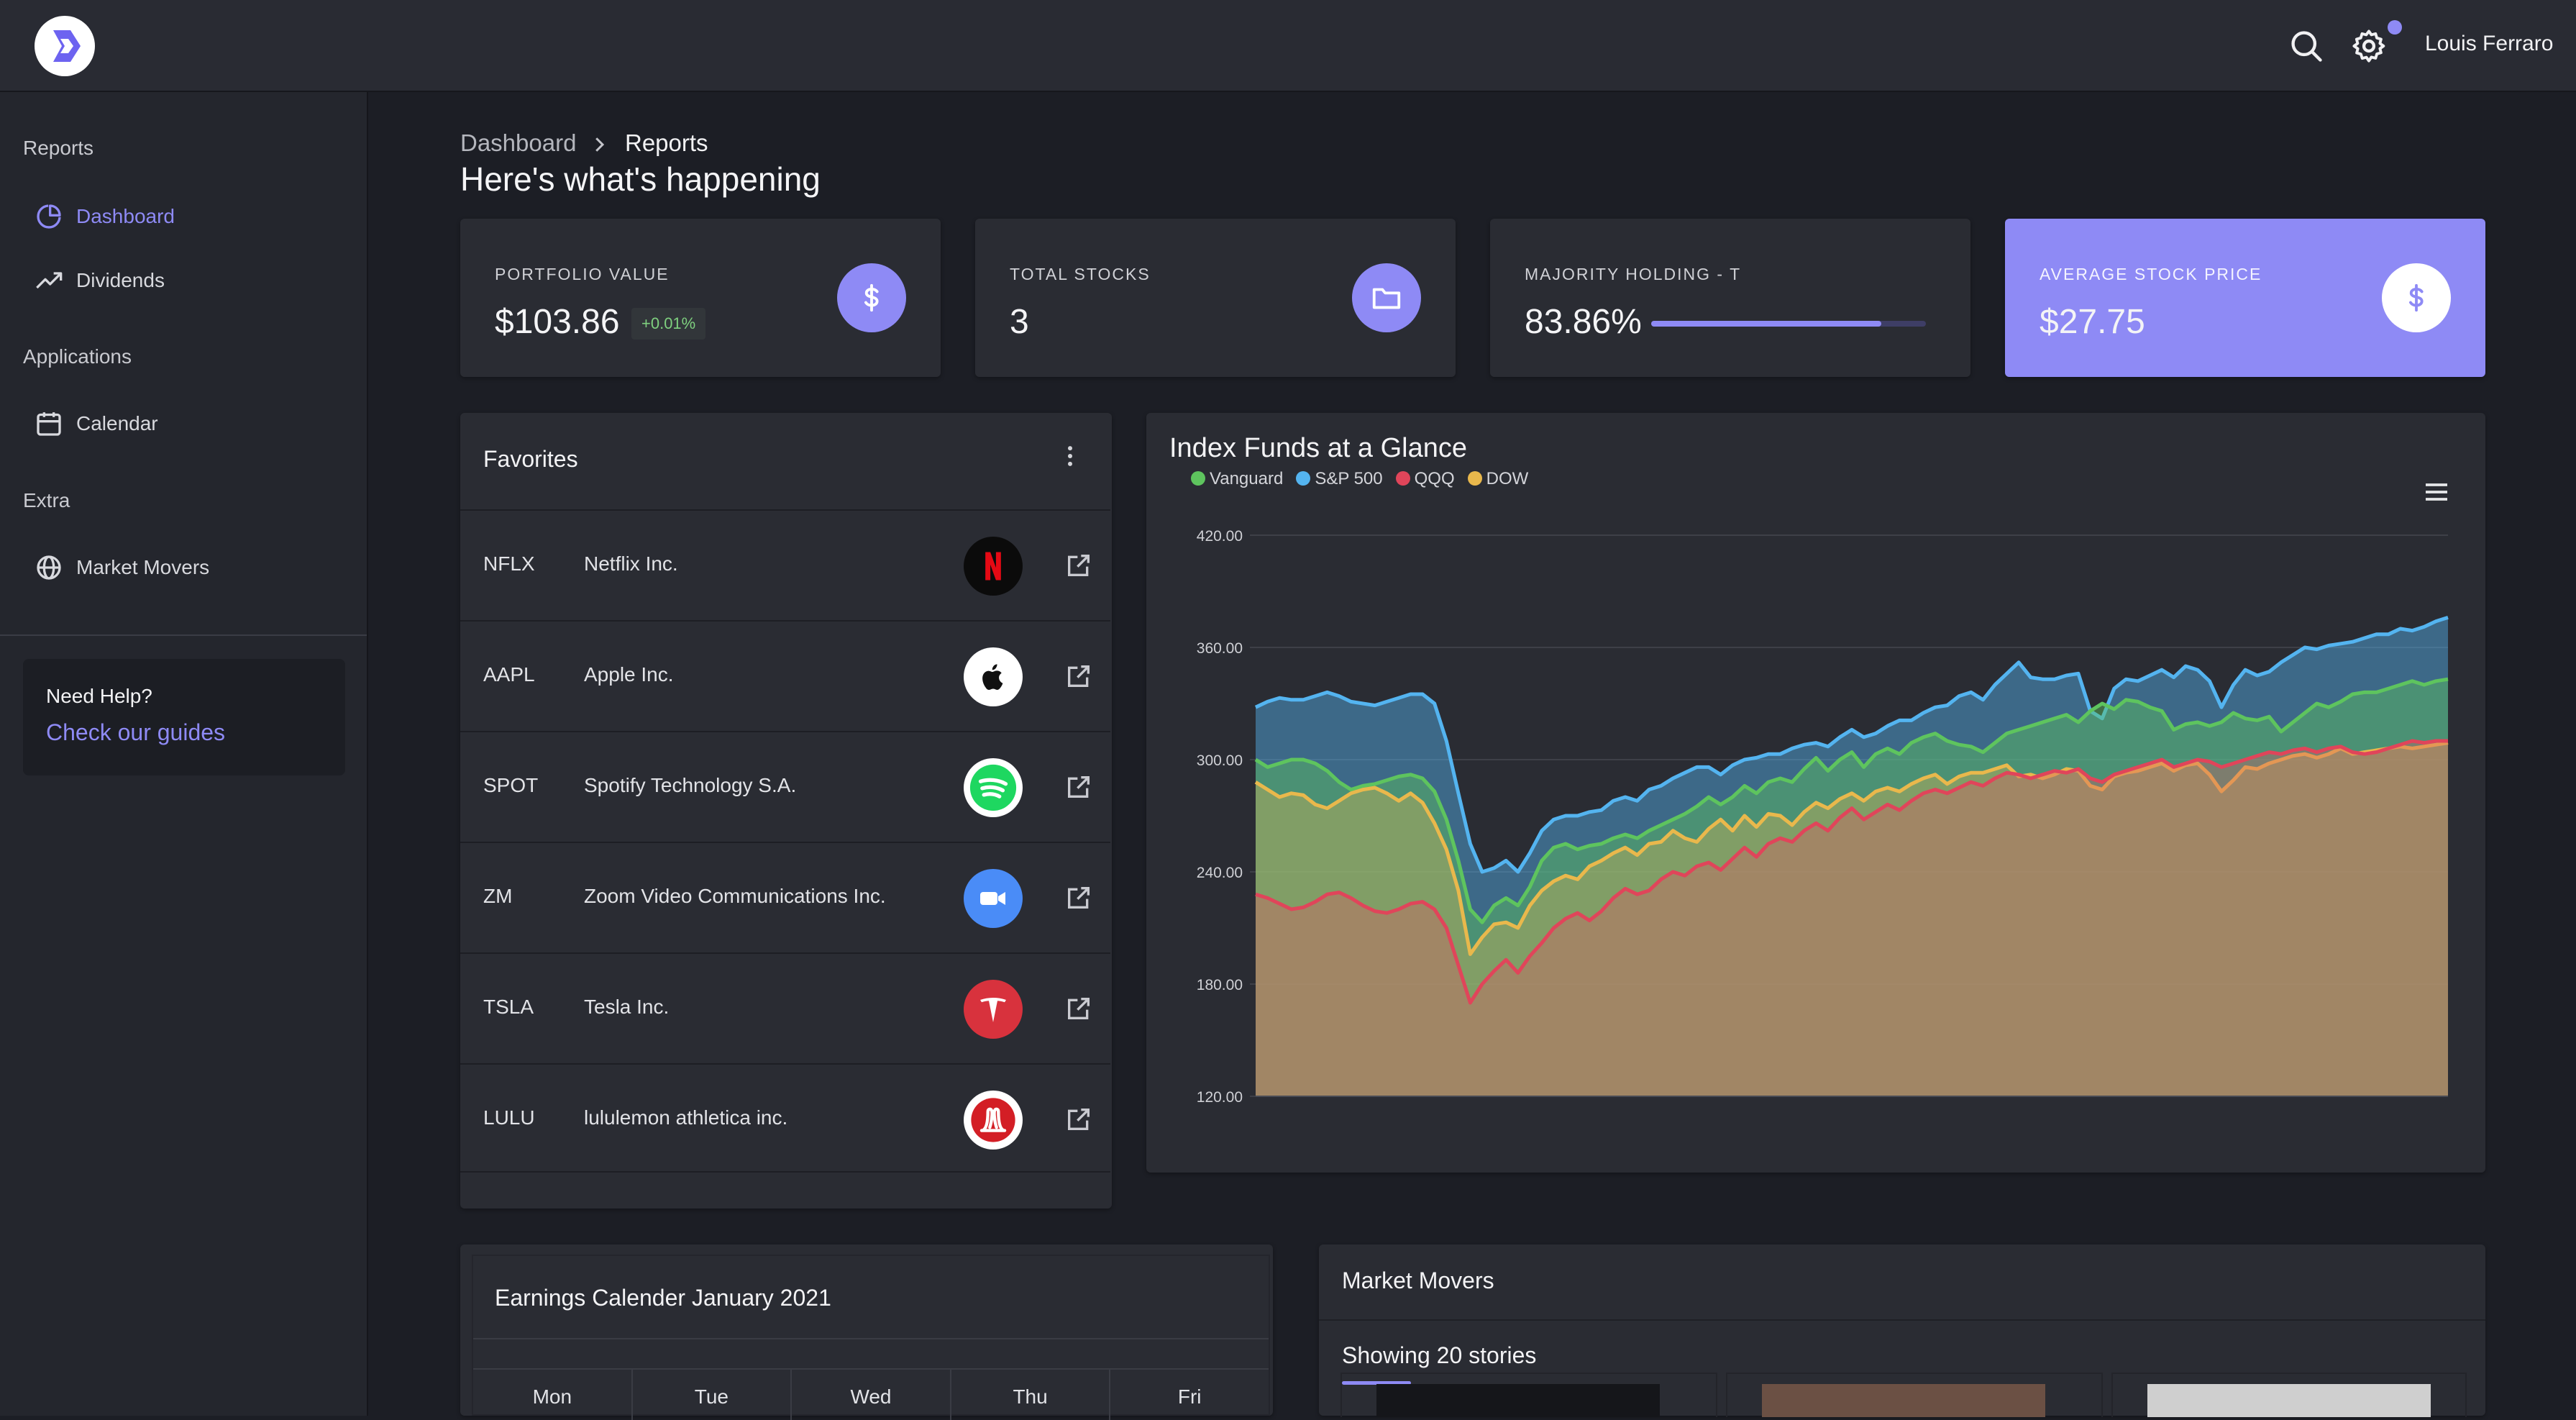 Image resolution: width=2576 pixels, height=1420 pixels. Describe the element at coordinates (690, 785) in the screenshot. I see `stock-name: Spotify Technology S.A.` at that location.